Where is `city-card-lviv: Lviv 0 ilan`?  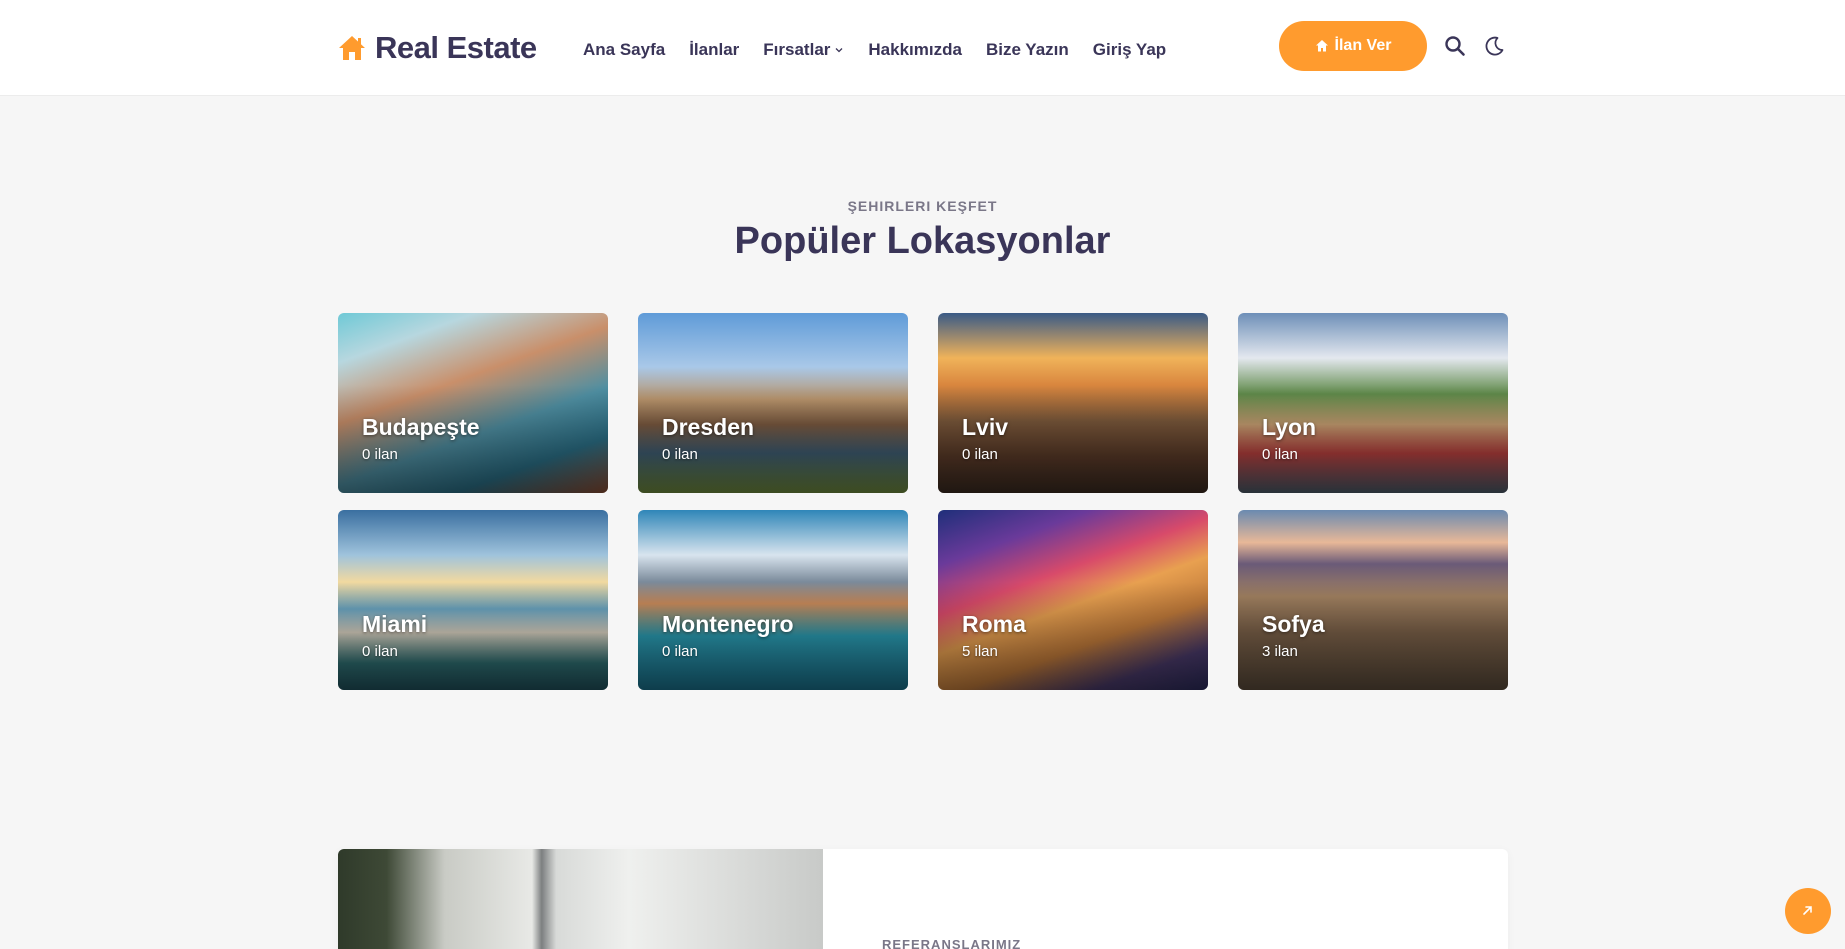
city-card-lviv: Lviv 0 ilan is located at coordinates (1073, 403).